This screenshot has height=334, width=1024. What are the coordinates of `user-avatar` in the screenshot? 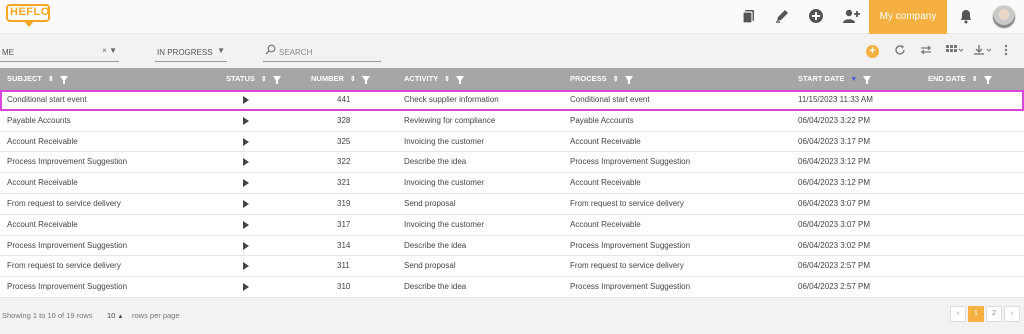 It's located at (1004, 17).